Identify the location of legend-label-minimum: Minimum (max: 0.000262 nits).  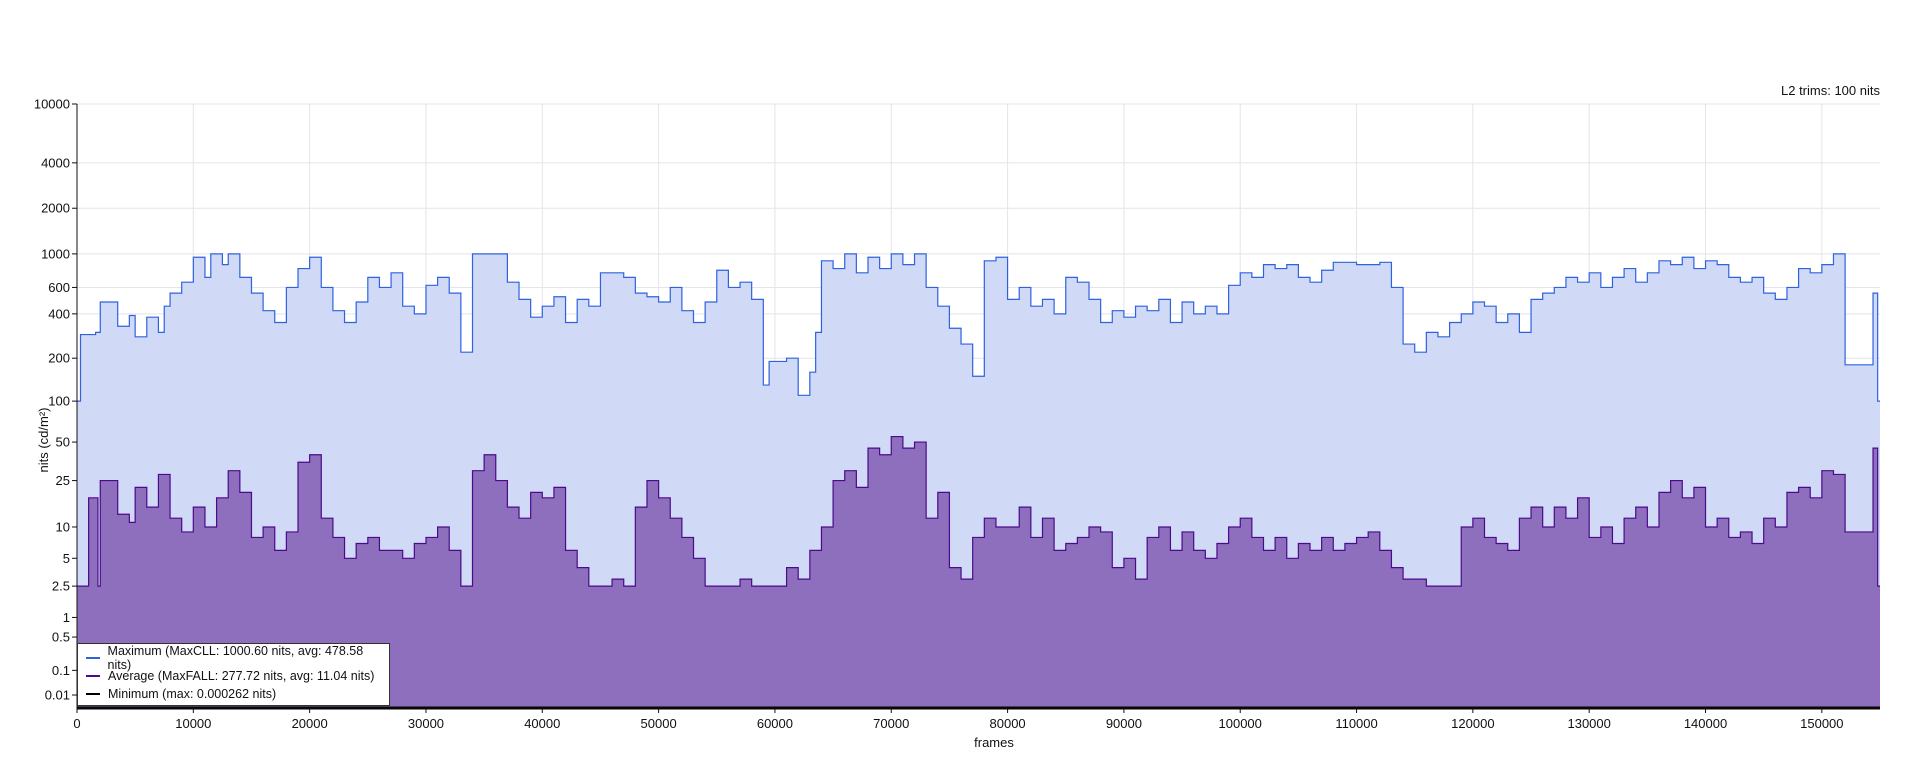
(192, 694).